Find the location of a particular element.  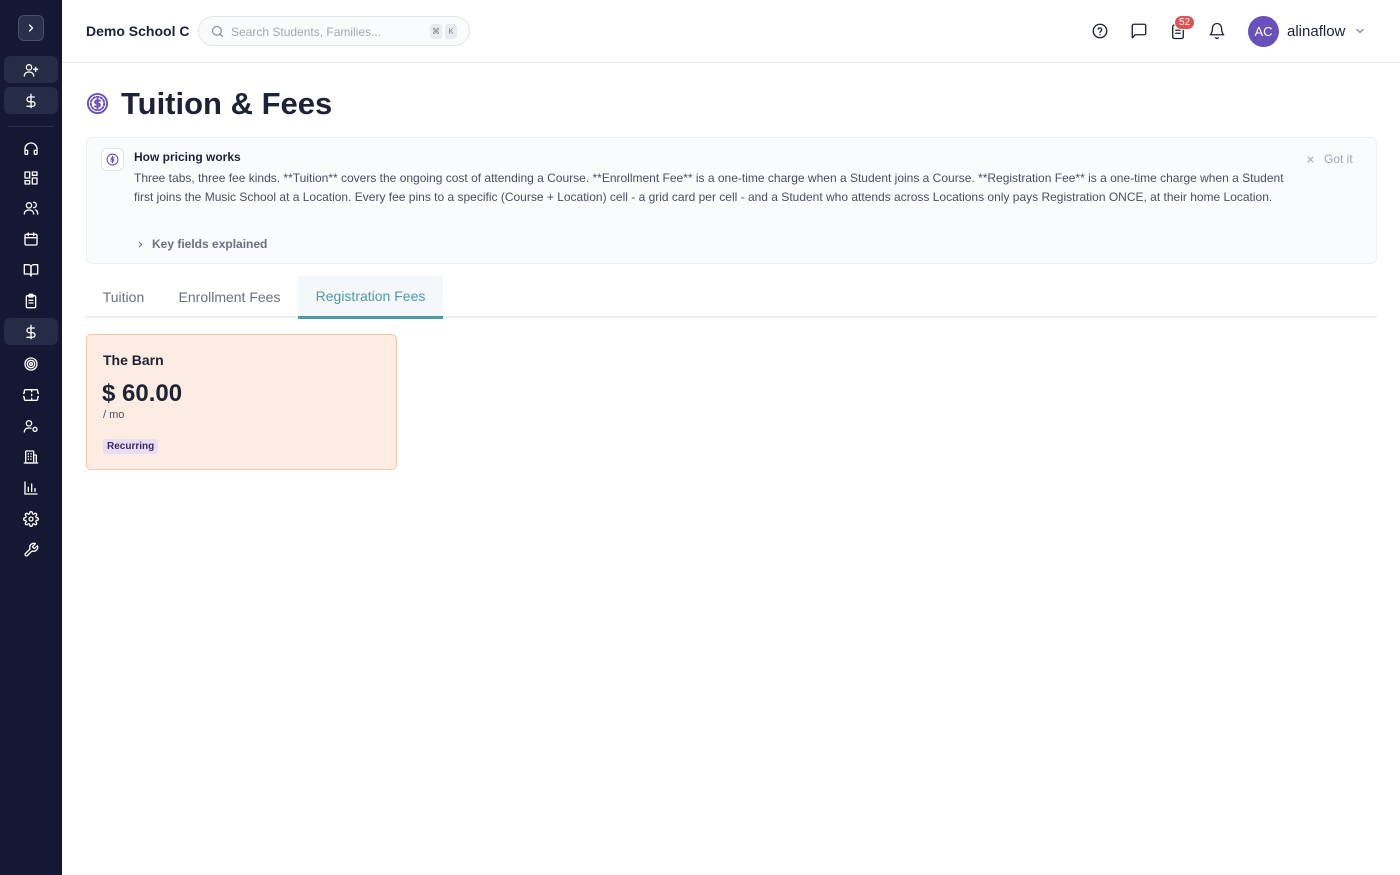

book-icon is located at coordinates (31, 270).